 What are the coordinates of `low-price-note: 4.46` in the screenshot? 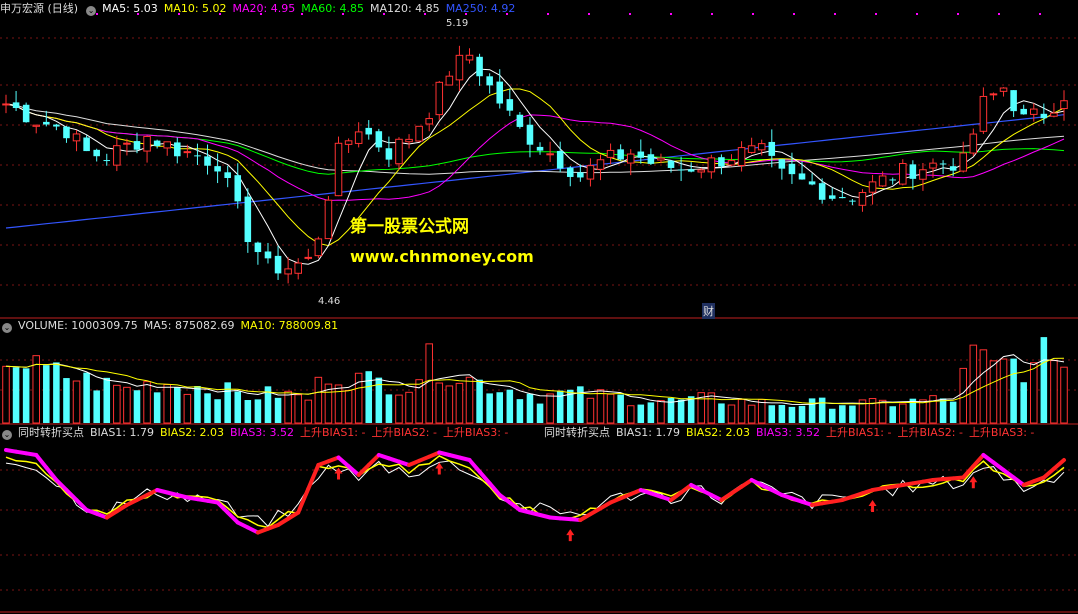 It's located at (329, 301).